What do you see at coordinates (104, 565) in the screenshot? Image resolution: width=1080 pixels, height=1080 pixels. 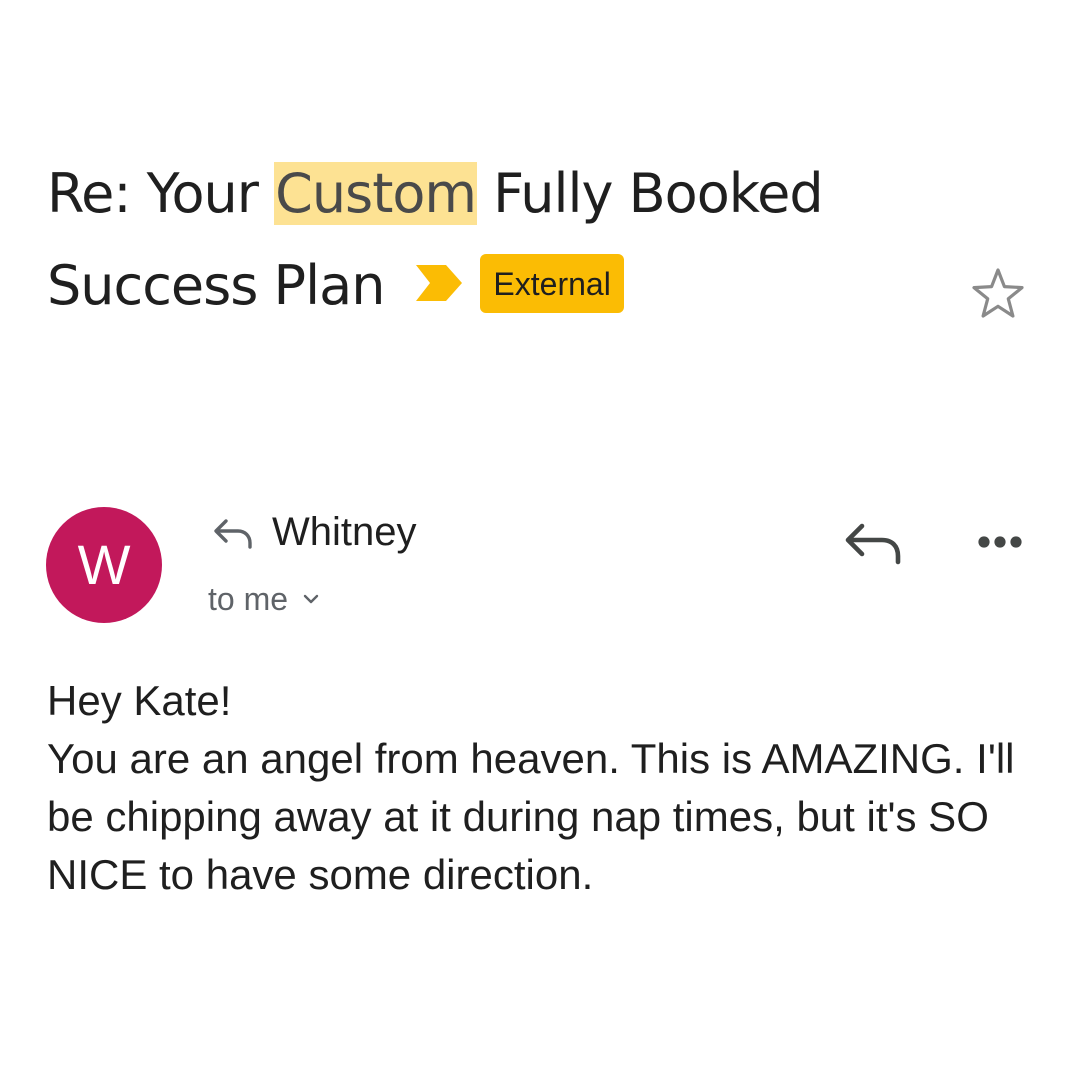 I see `avatar: W` at bounding box center [104, 565].